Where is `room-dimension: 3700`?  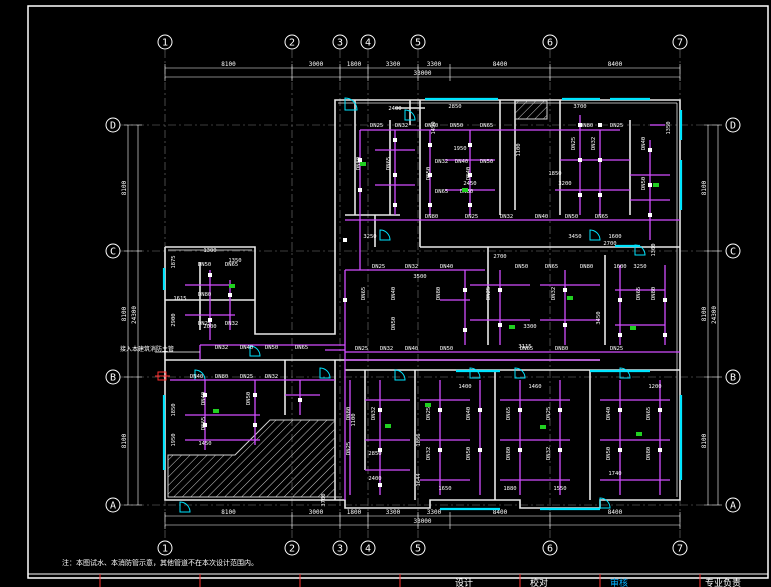
room-dimension: 3700 is located at coordinates (324, 499).